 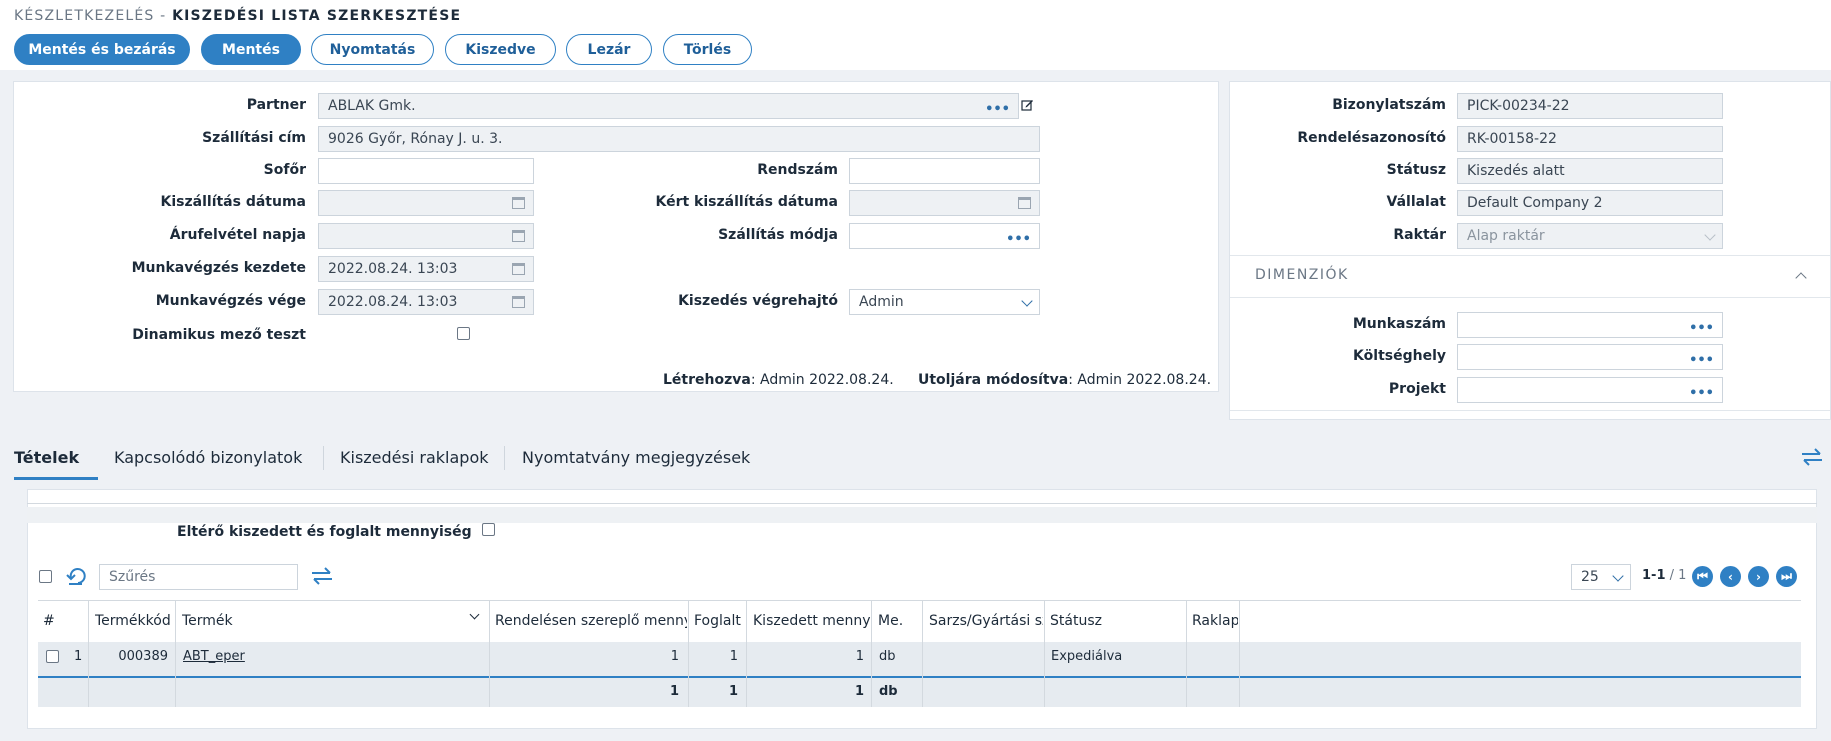 What do you see at coordinates (859, 691) in the screenshot?
I see `total-picked: 1` at bounding box center [859, 691].